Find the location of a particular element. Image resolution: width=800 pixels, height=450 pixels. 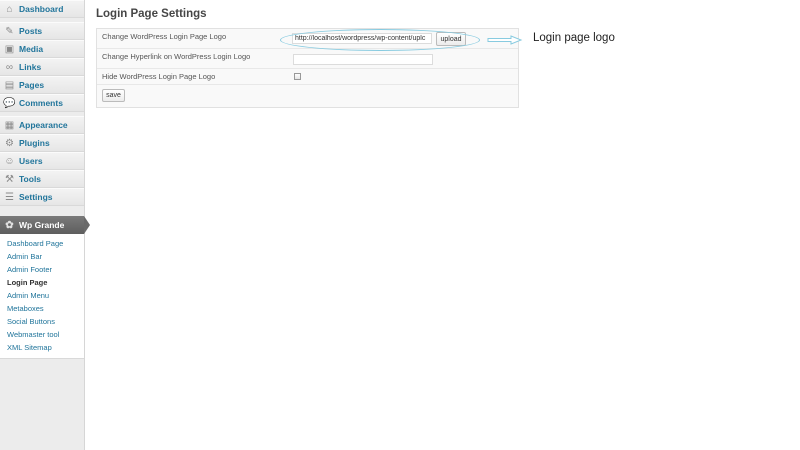

annotation-label: Login page logo is located at coordinates (574, 38).